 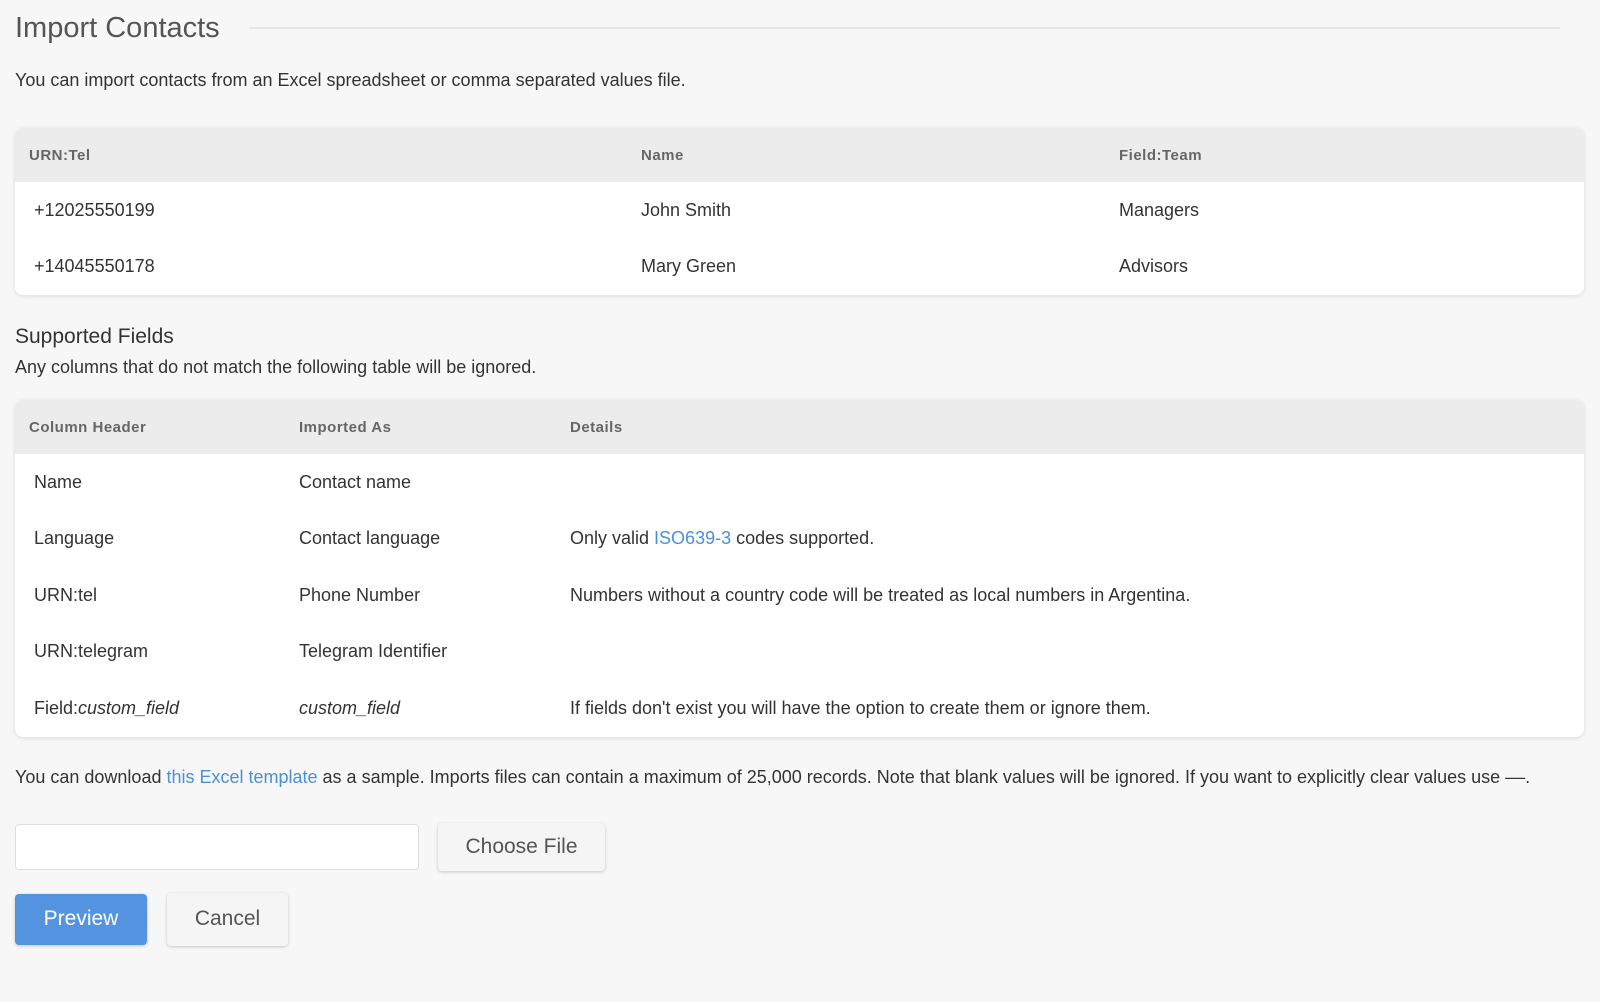 What do you see at coordinates (66, 594) in the screenshot?
I see `column-header-cell: URN:tel` at bounding box center [66, 594].